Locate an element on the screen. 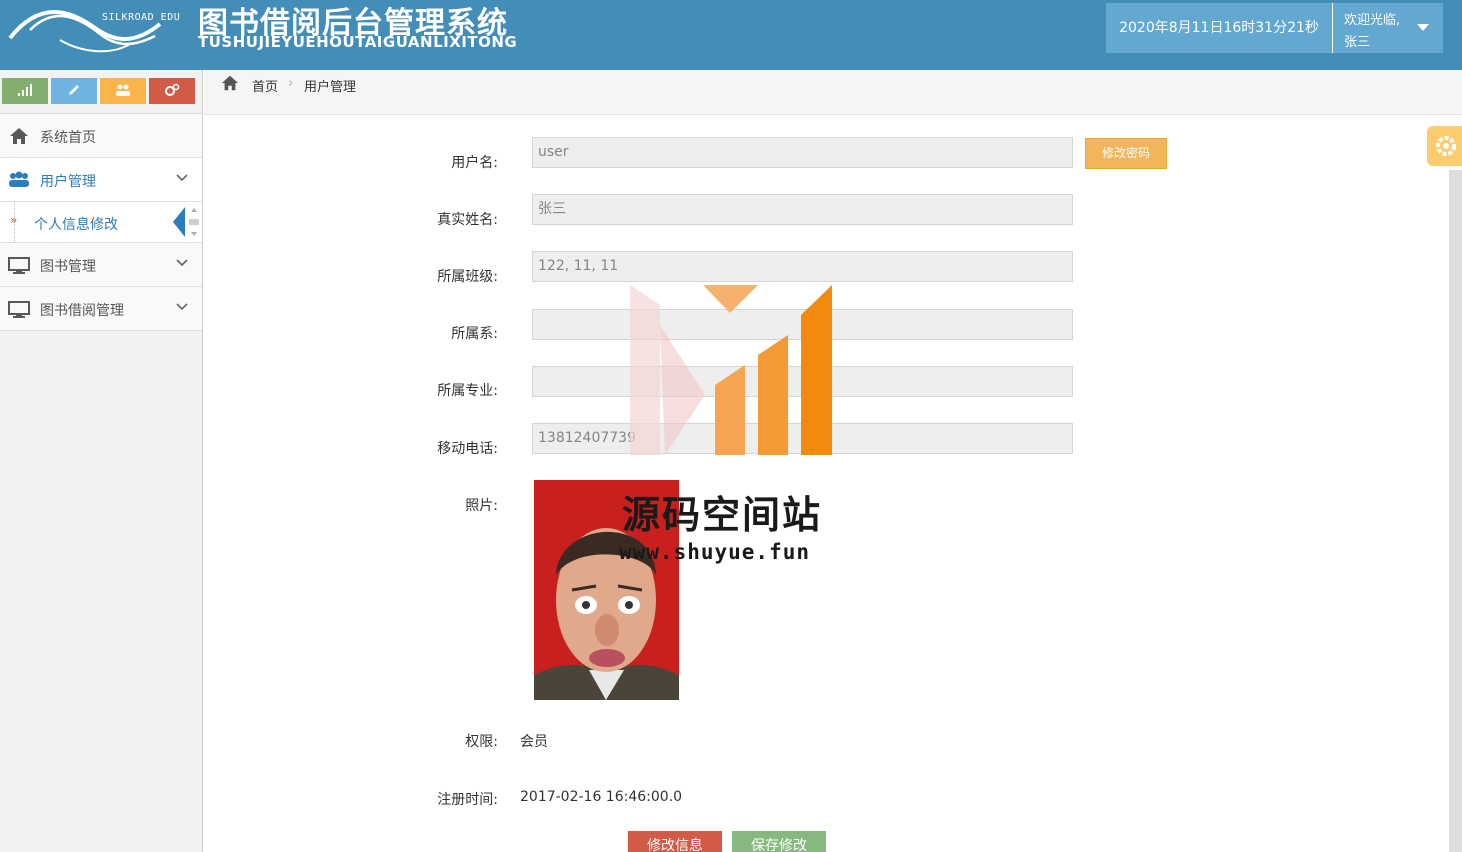  phone-label: 移动电话: is located at coordinates (467, 449).